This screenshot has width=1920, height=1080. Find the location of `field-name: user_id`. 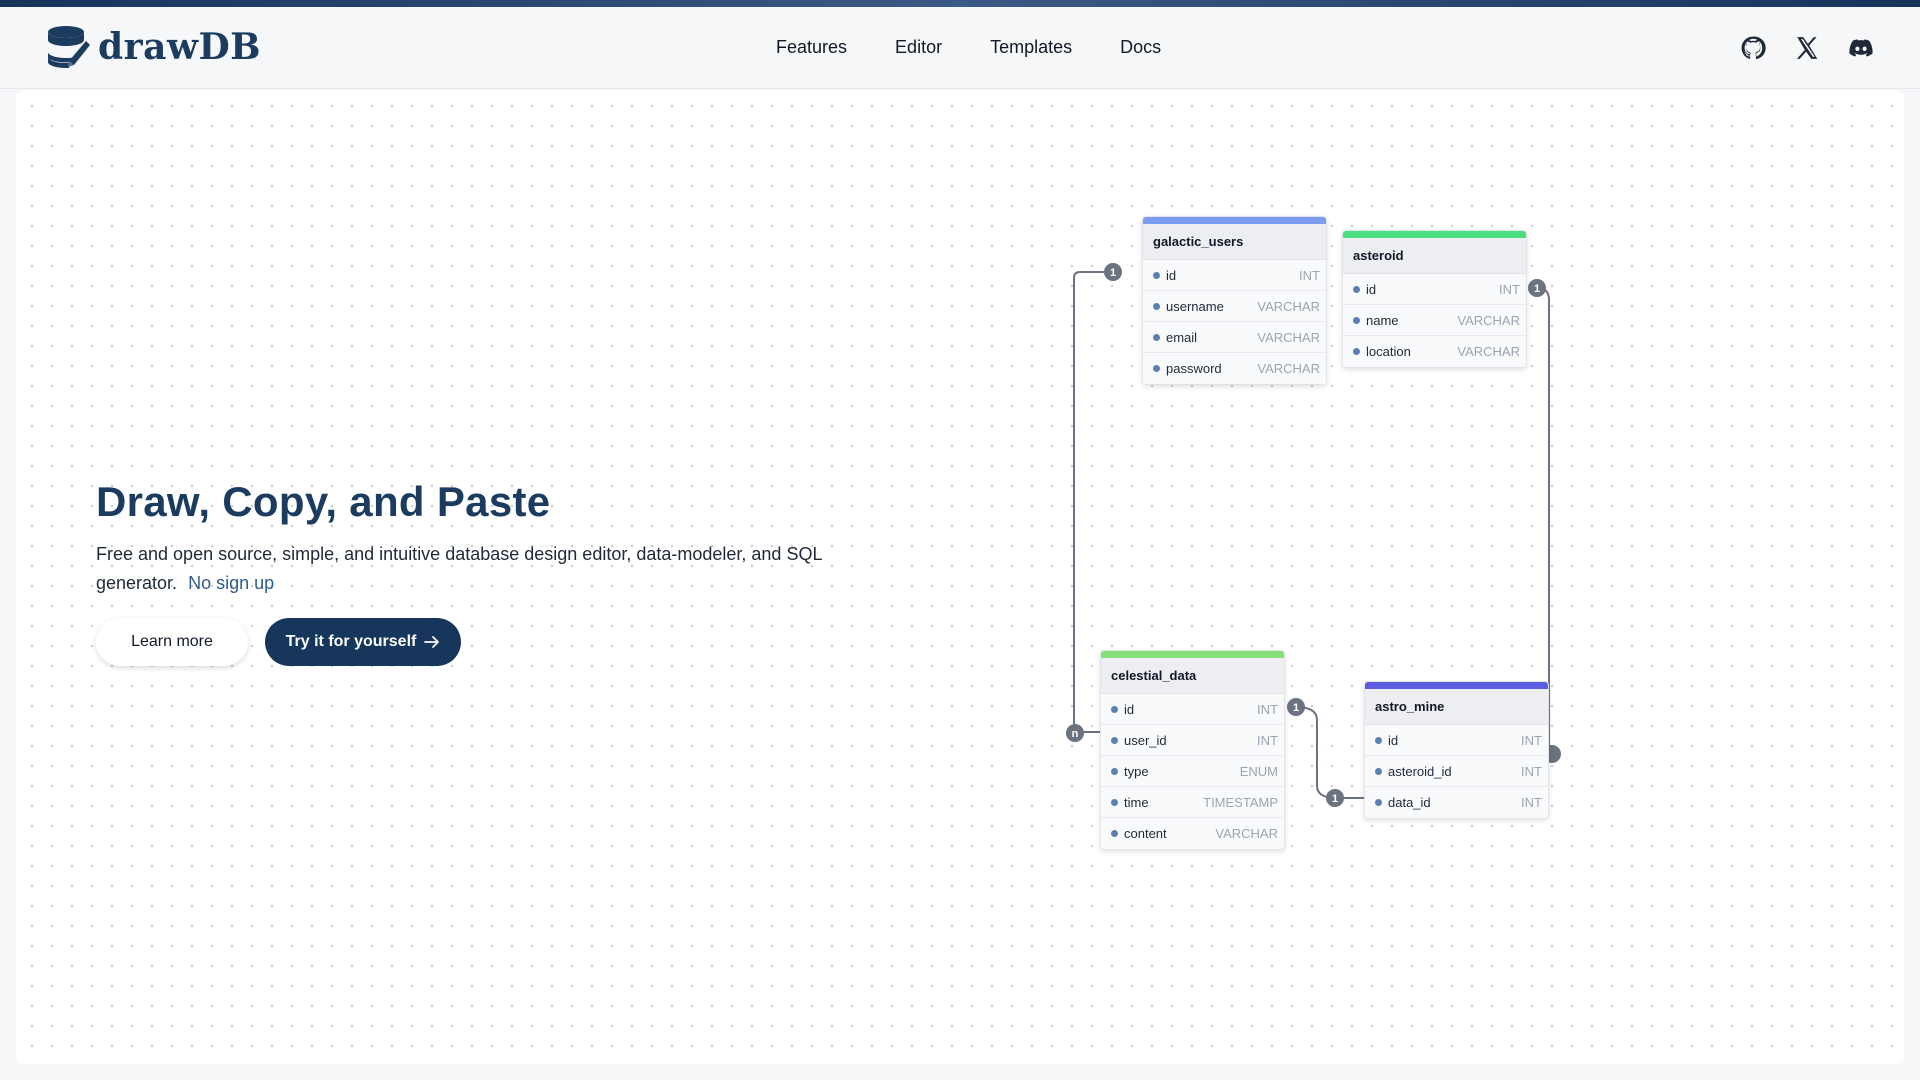

field-name: user_id is located at coordinates (1145, 740).